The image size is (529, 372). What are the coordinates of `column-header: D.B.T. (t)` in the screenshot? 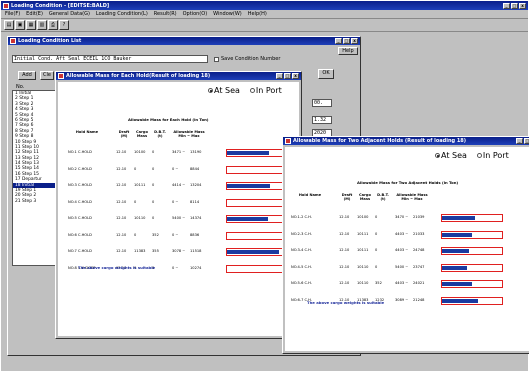 It's located at (160, 134).